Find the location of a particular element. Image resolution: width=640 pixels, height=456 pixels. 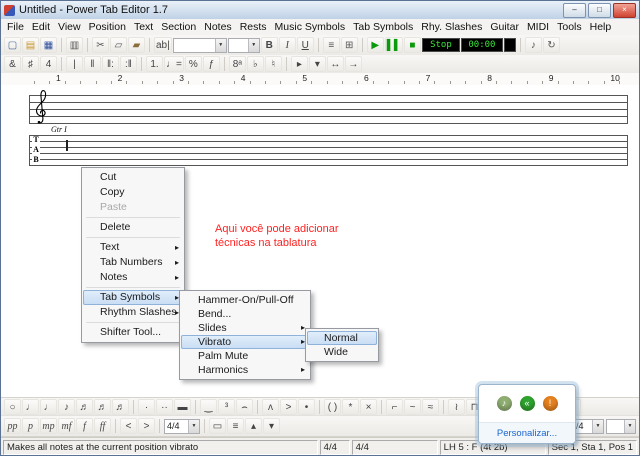

menu-item-tab-symbols: Tab Symbols ▸ is located at coordinates (133, 297).